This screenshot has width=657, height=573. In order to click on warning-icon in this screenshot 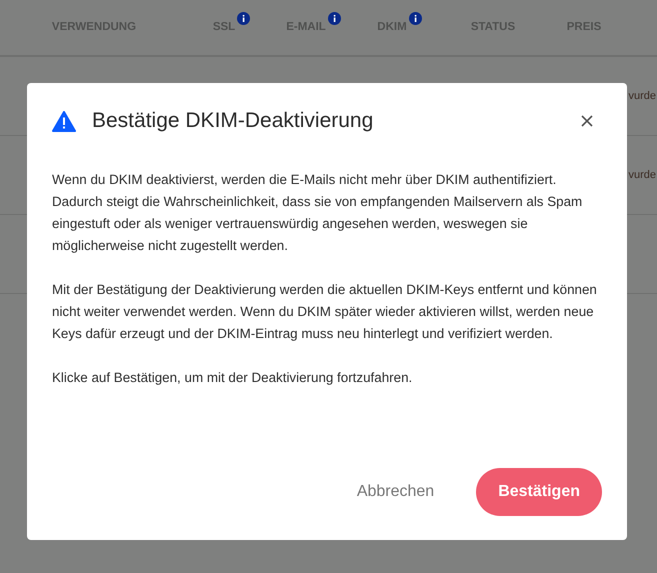, I will do `click(64, 121)`.